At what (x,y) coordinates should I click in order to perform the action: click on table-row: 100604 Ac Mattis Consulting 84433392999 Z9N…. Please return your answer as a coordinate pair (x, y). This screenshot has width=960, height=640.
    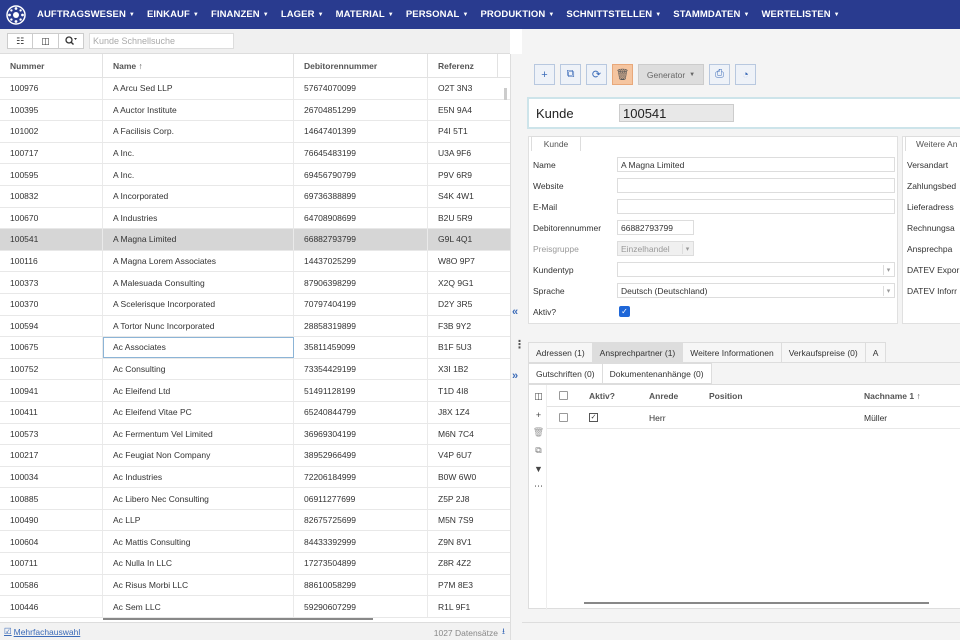
    Looking at the image, I should click on (255, 542).